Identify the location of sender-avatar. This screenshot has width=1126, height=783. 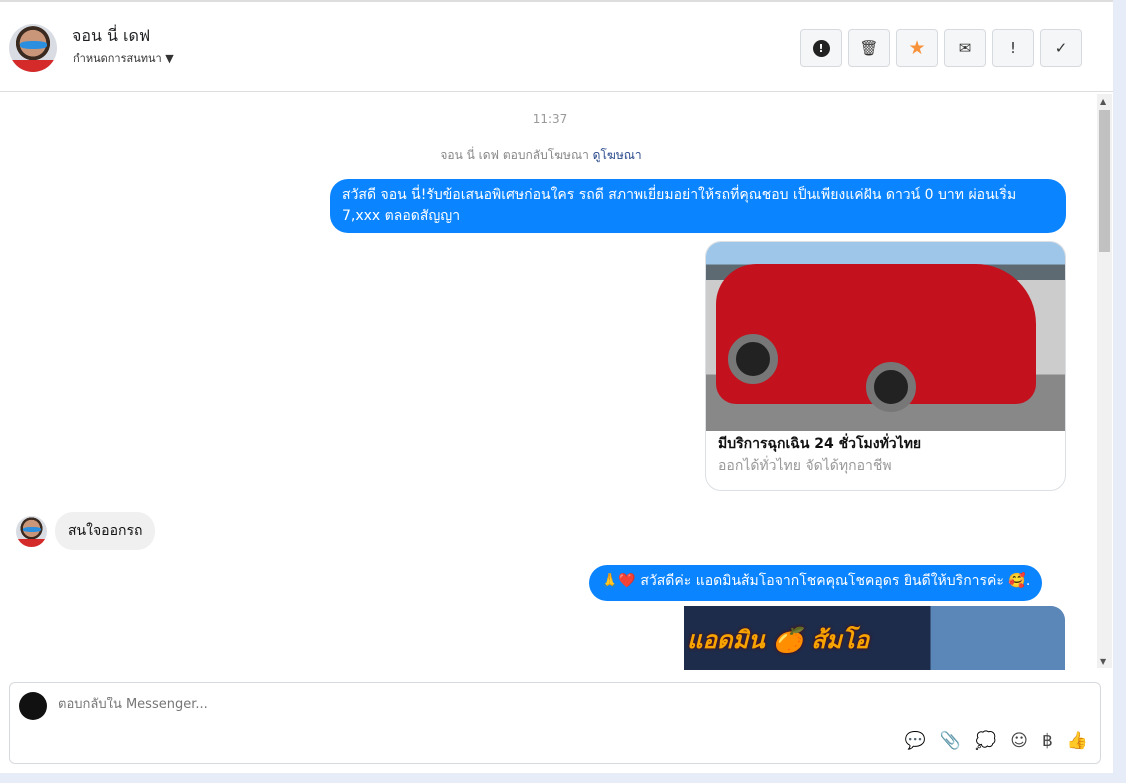
(31, 531).